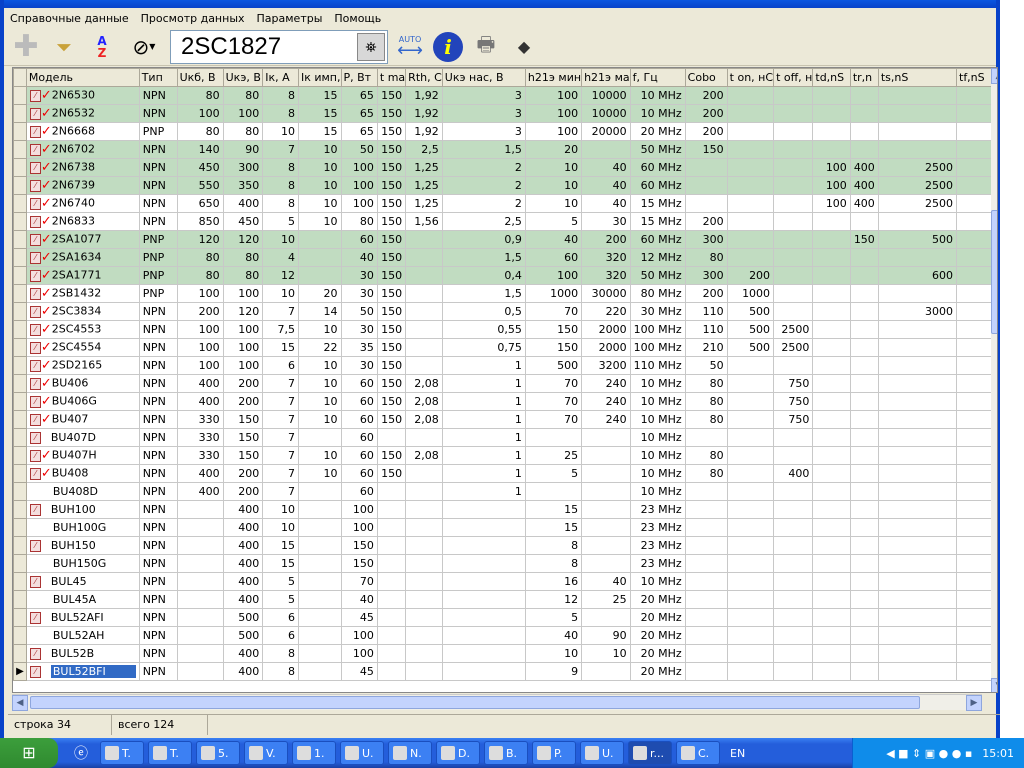  Describe the element at coordinates (359, 113) in the screenshot. I see `cell-6: 65` at that location.